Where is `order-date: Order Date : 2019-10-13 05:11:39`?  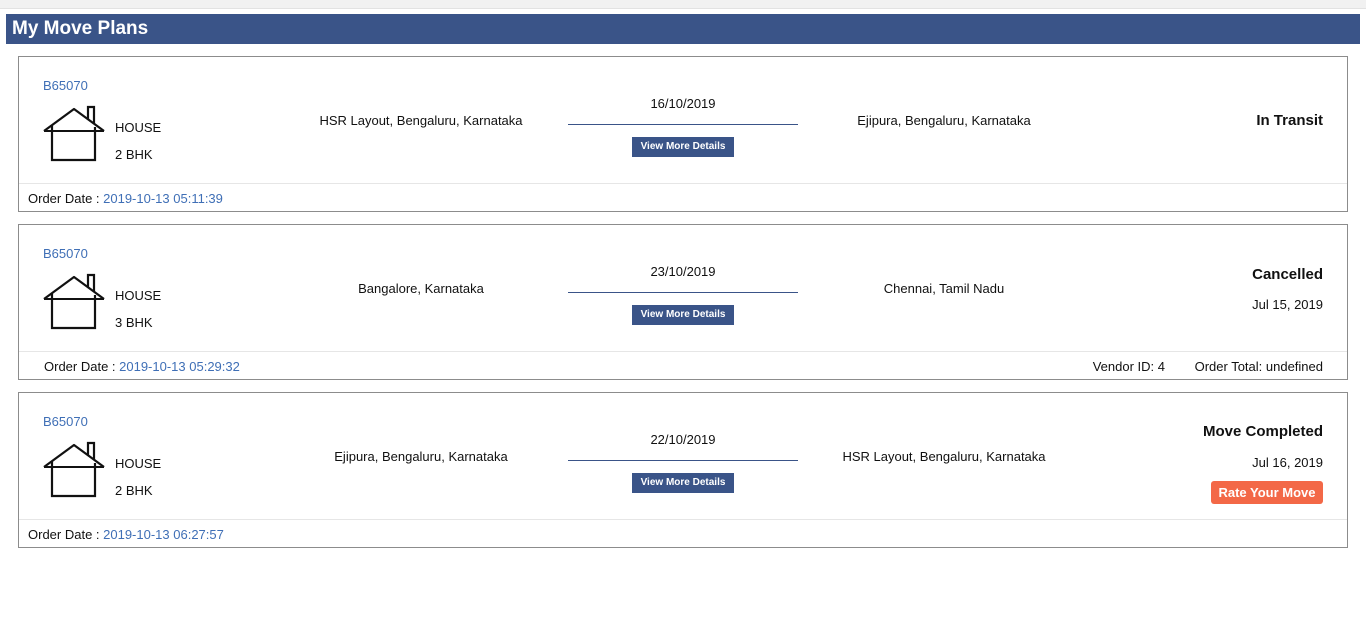
order-date: Order Date : 2019-10-13 05:11:39 is located at coordinates (125, 198).